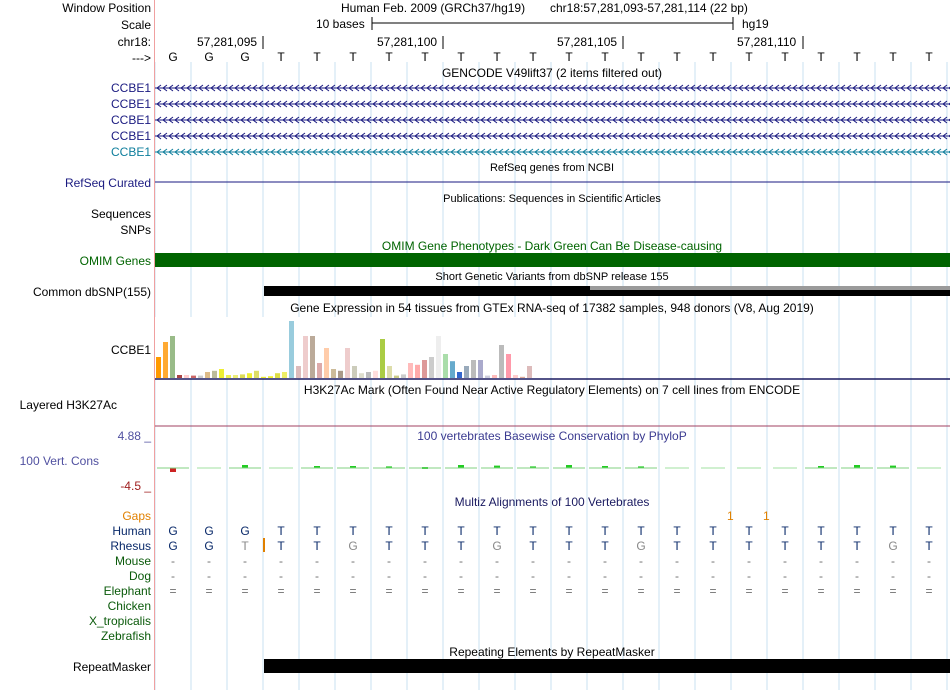 This screenshot has height=690, width=950. Describe the element at coordinates (649, 8) in the screenshot. I see `window-position-text: chr18:57,281,093-57,281,114 (22 bp)` at that location.